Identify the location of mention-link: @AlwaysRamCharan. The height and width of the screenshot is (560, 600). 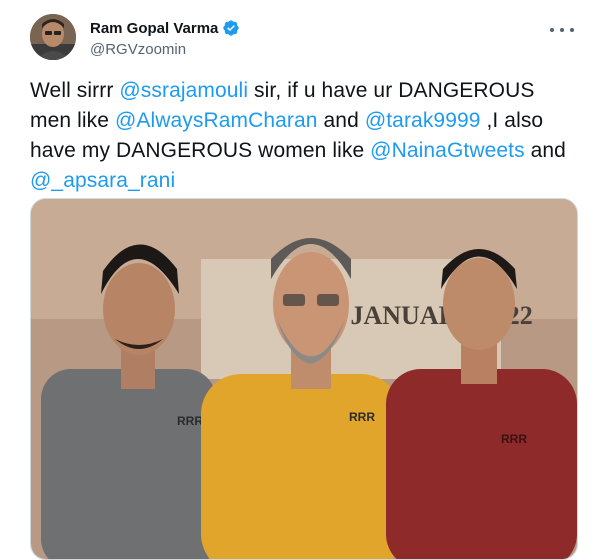
(216, 120).